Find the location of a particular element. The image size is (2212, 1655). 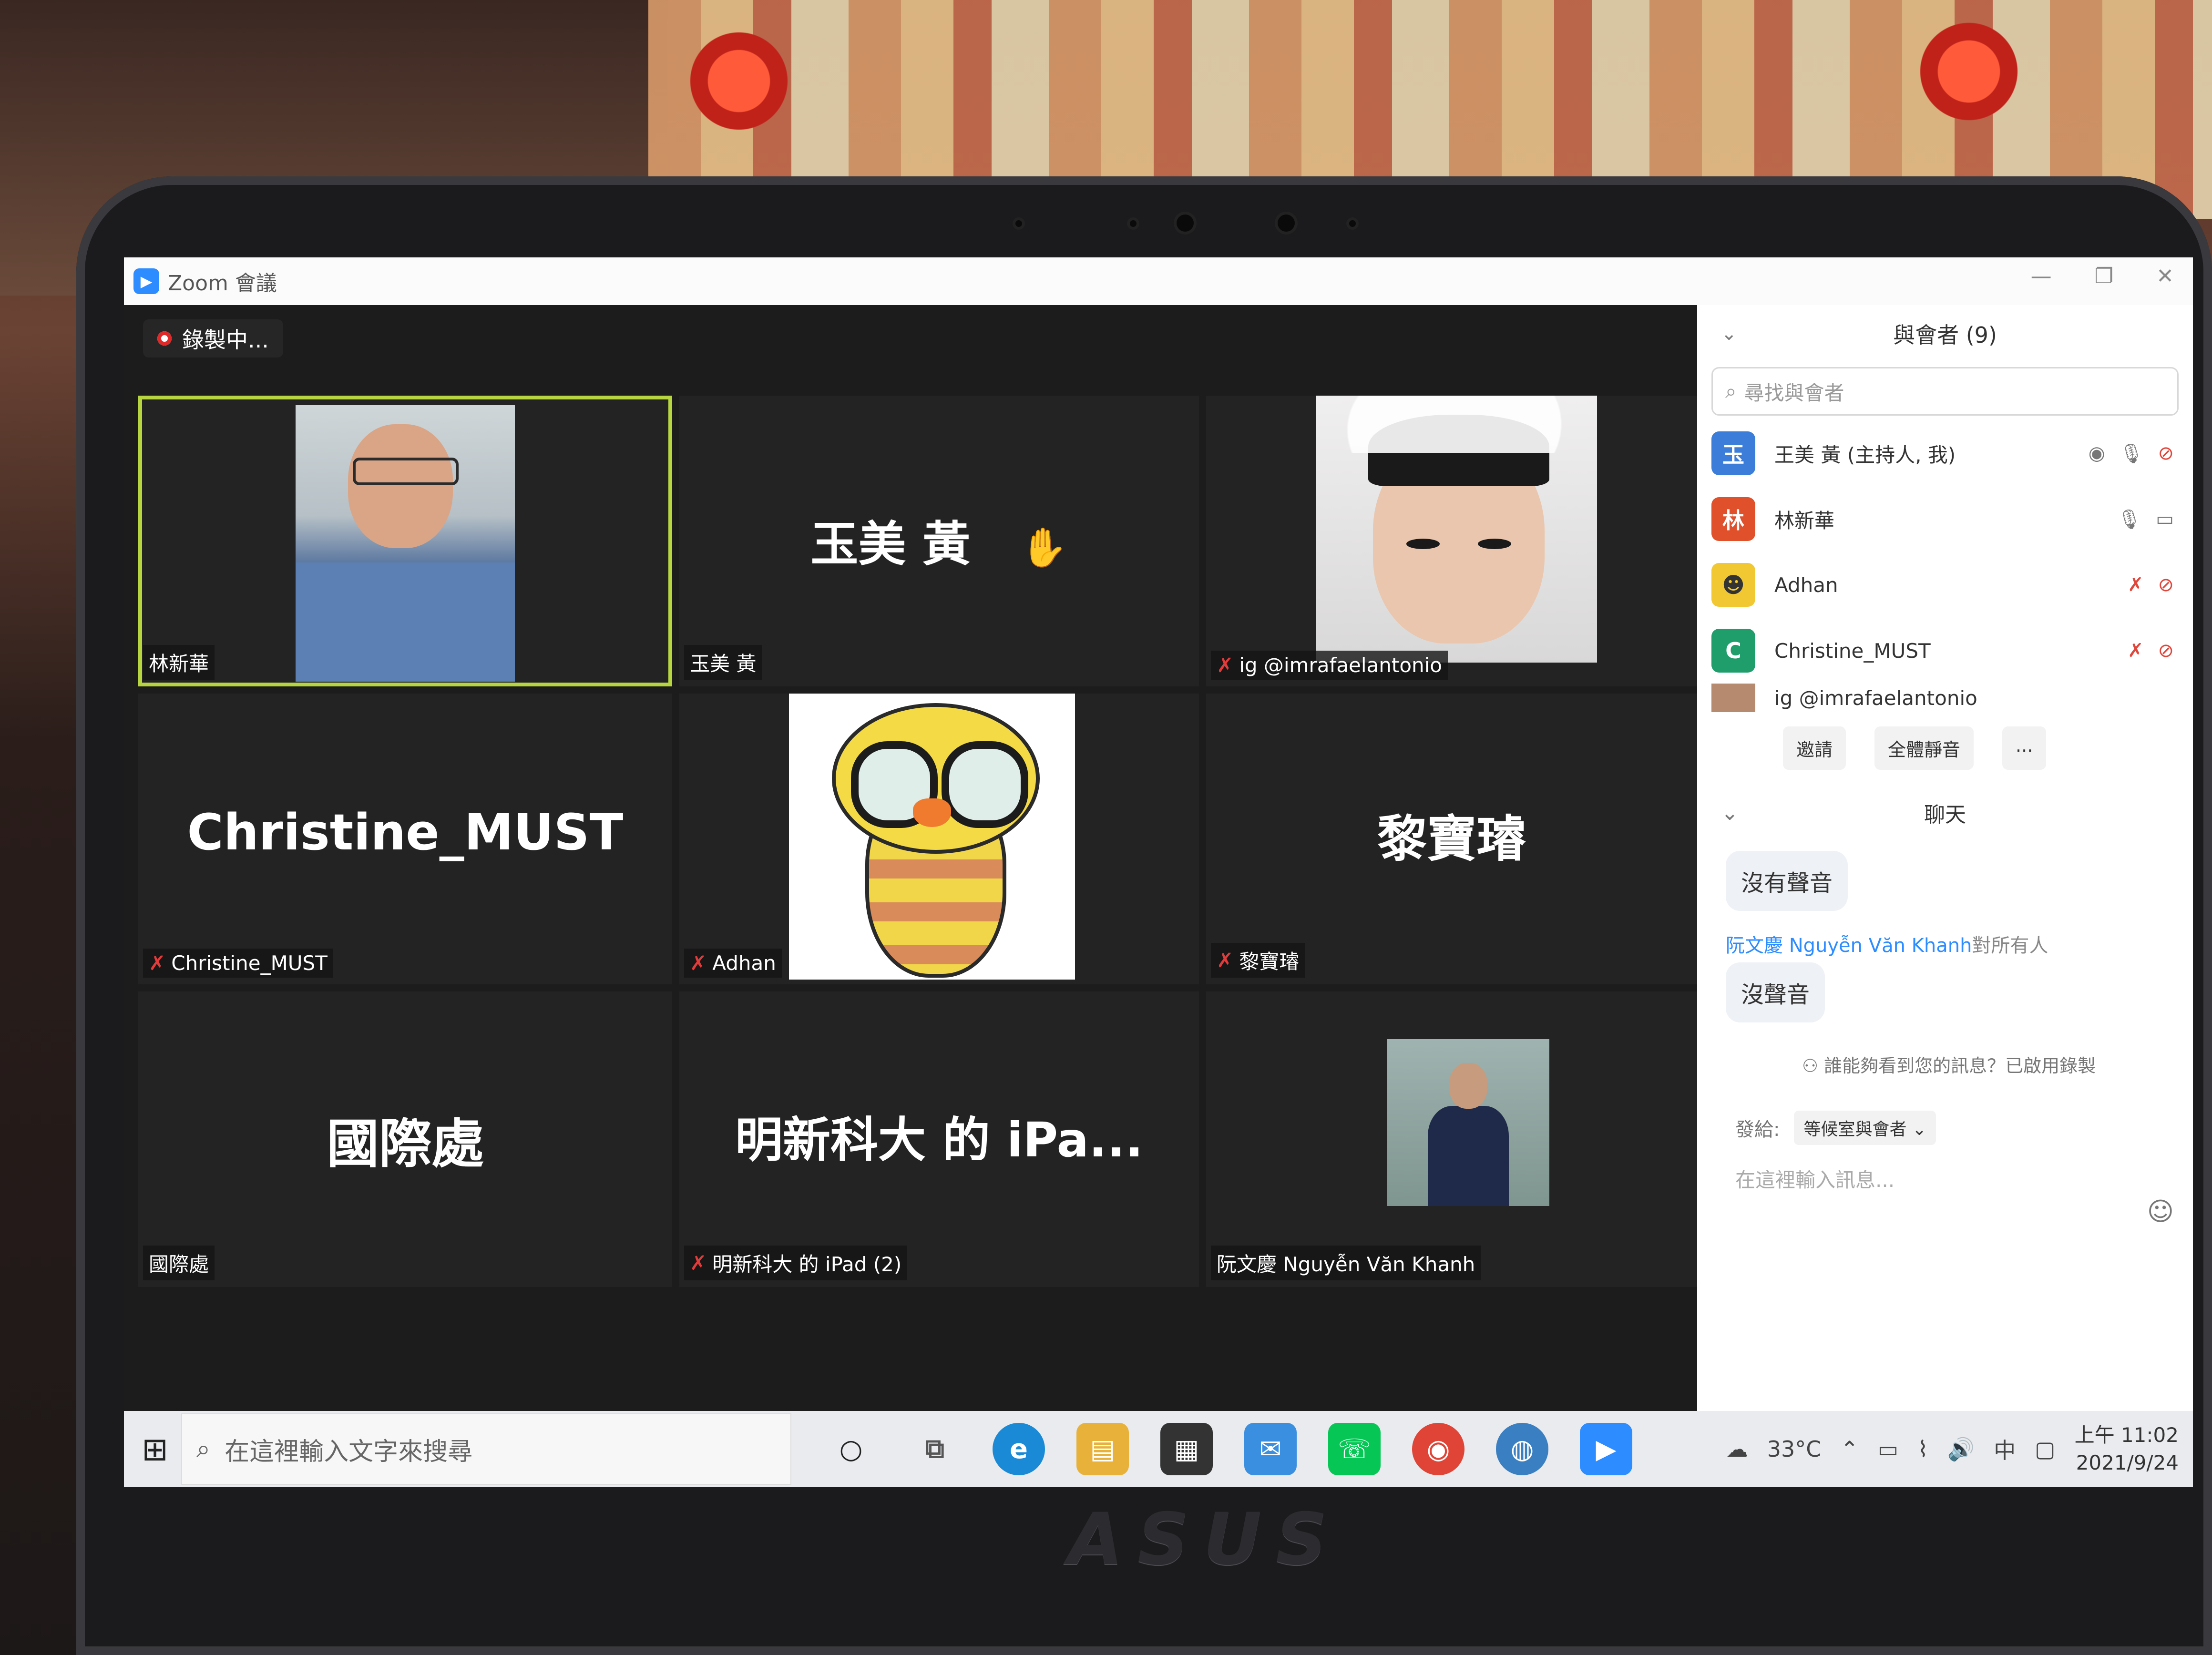

tile-name-label: ✗ 黎寶璿 is located at coordinates (1258, 961).